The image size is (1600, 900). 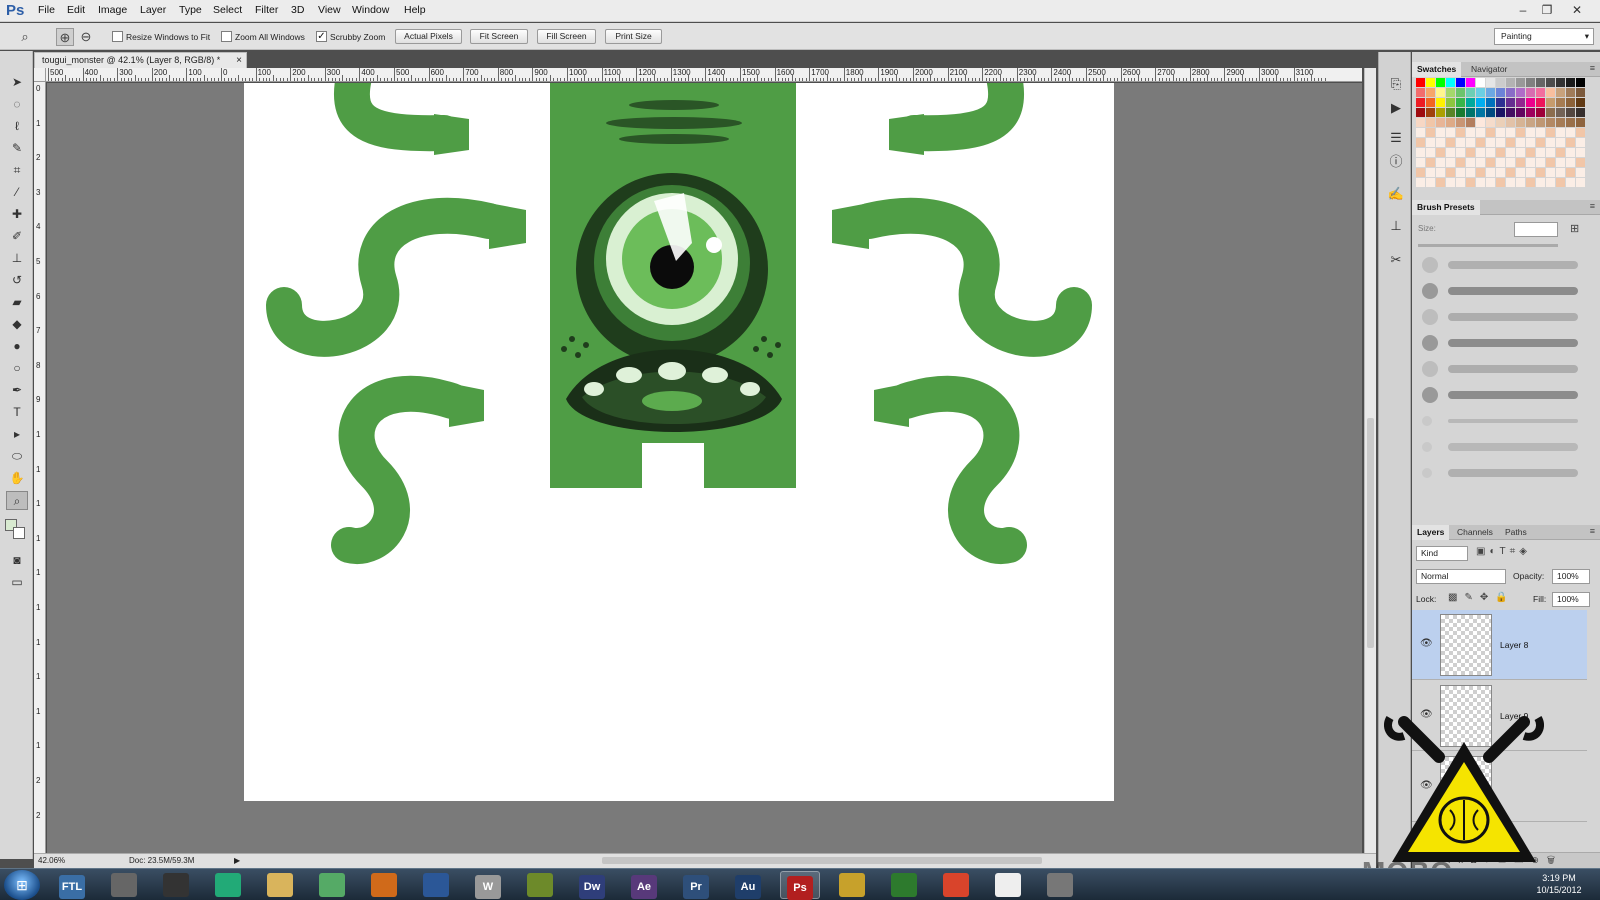 What do you see at coordinates (1396, 162) in the screenshot?
I see `info-icon: ⓘ` at bounding box center [1396, 162].